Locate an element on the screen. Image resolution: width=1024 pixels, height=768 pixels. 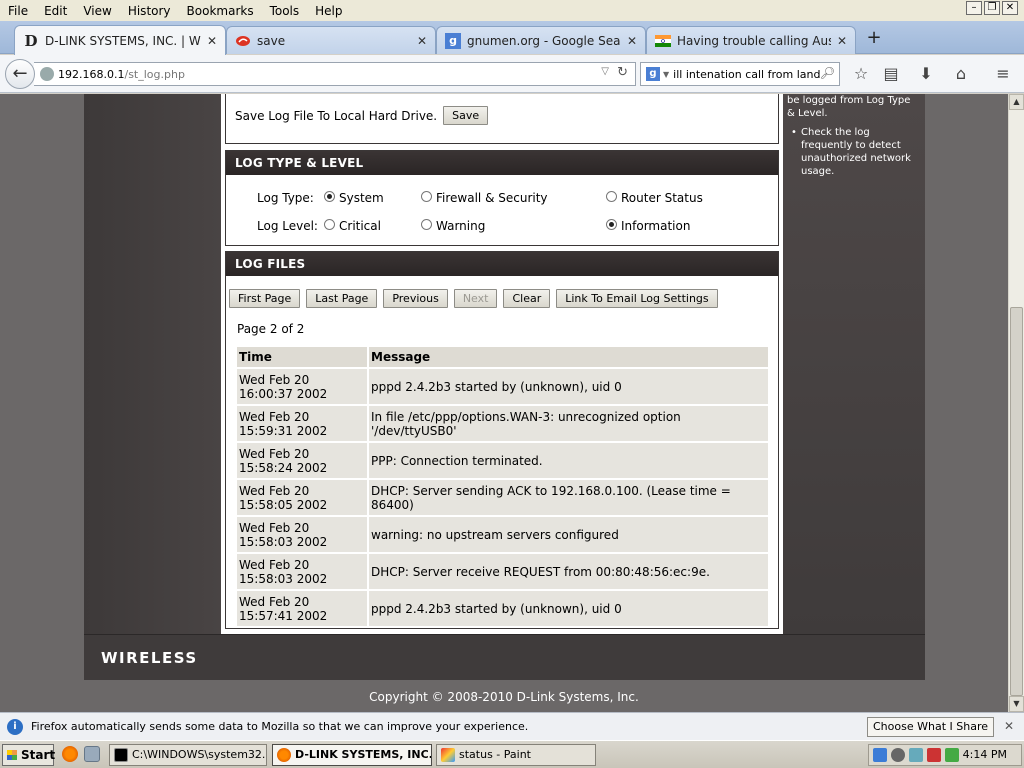
firefox-quicklaunch-icon is located at coordinates (70, 754).